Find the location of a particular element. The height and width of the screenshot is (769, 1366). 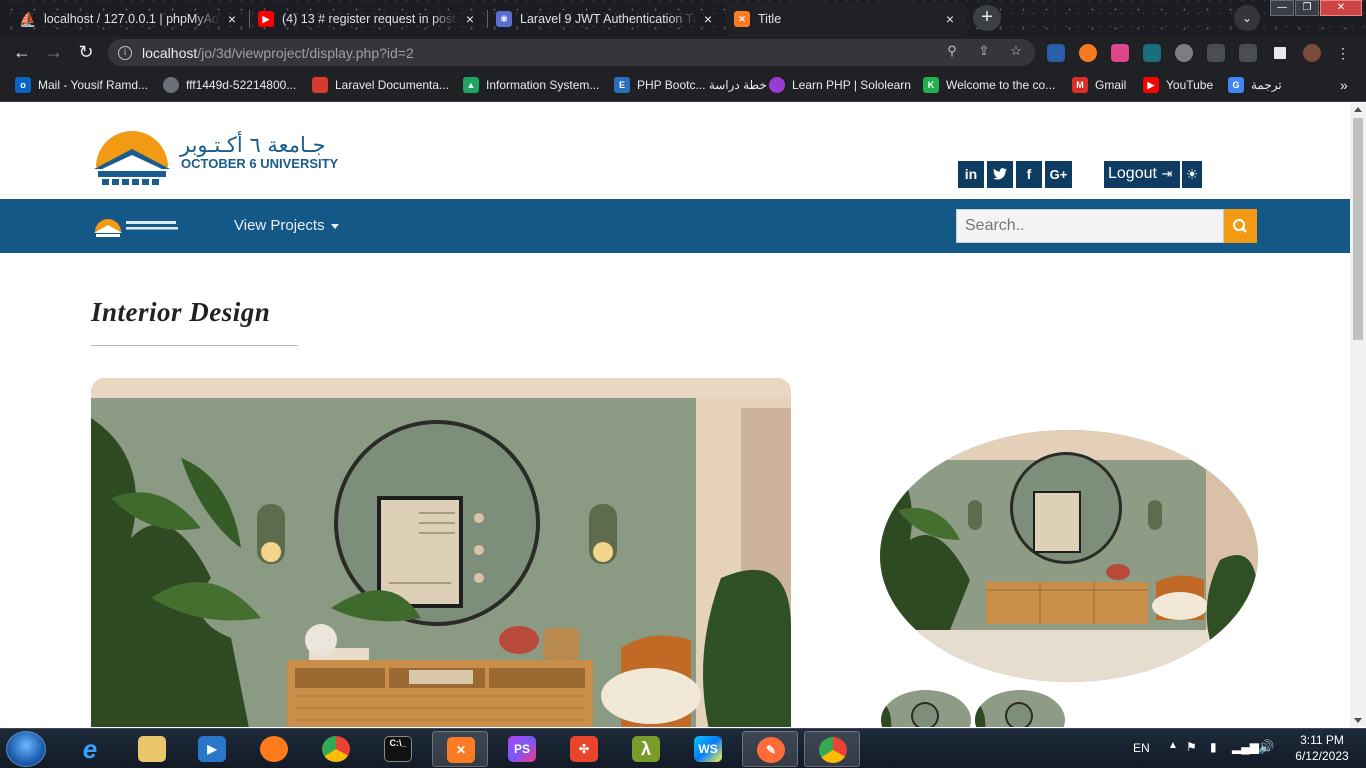

side-panel-icon is located at coordinates (1280, 53).